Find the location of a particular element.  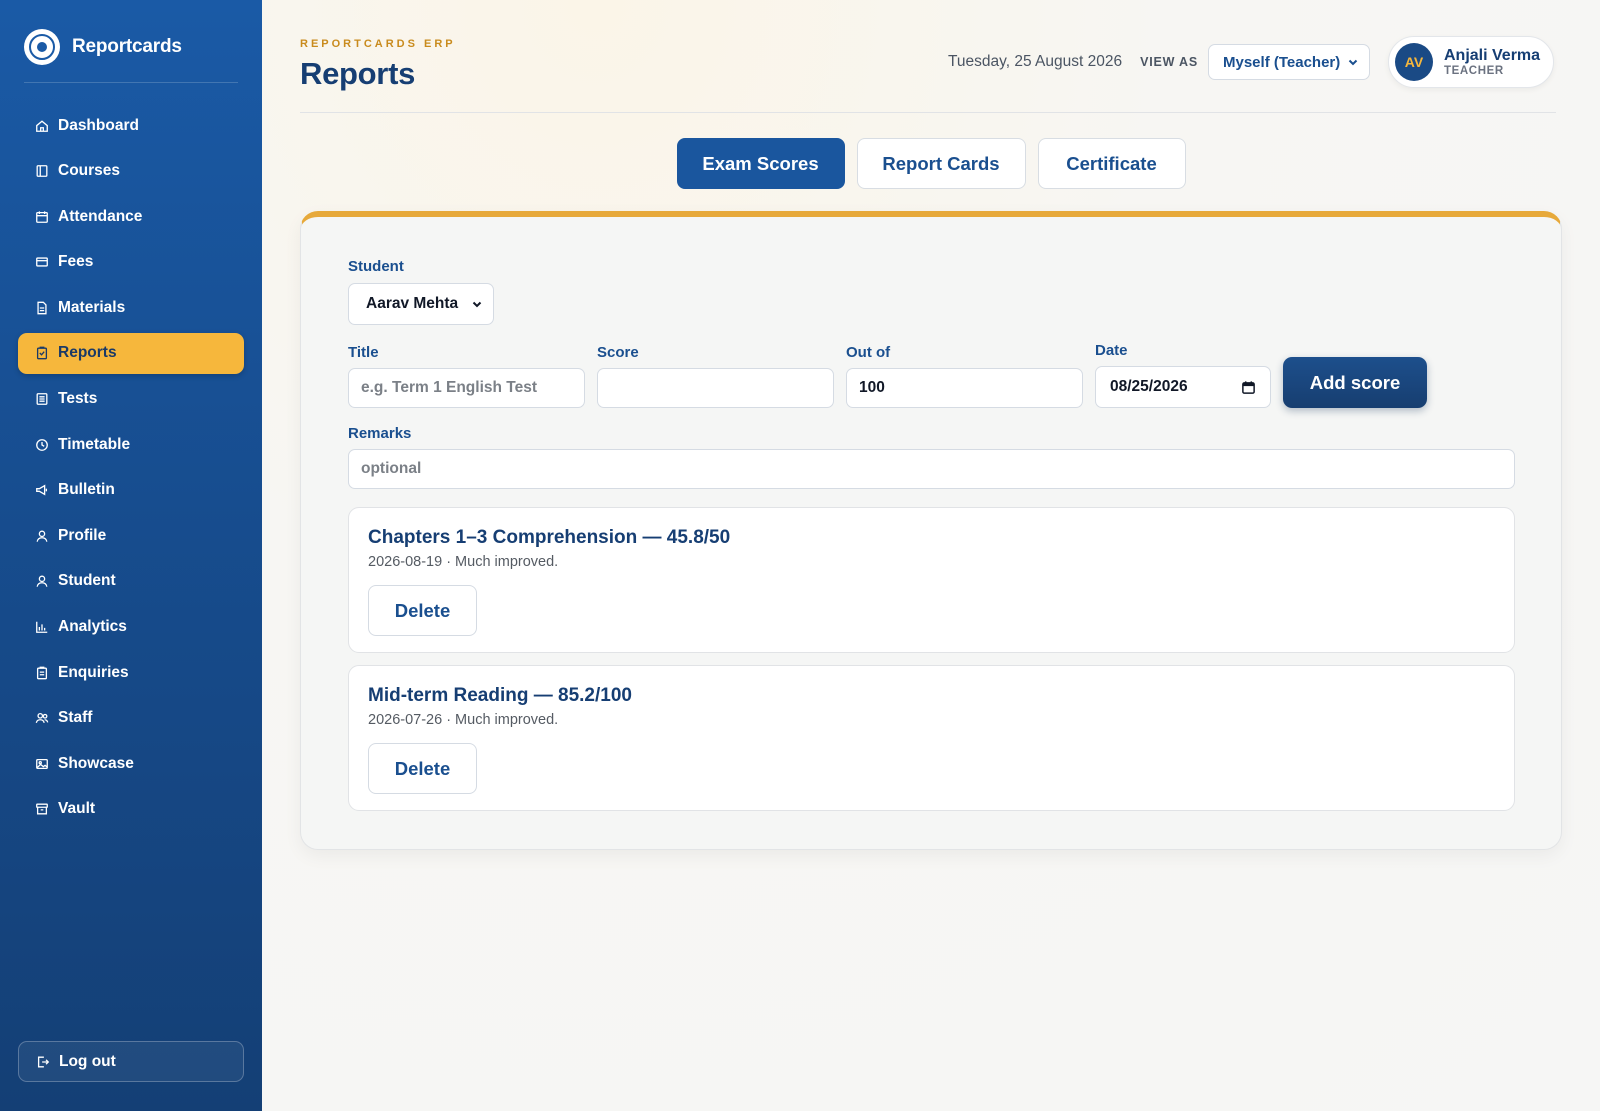

date-input: 08/25/2026 is located at coordinates (1183, 387).